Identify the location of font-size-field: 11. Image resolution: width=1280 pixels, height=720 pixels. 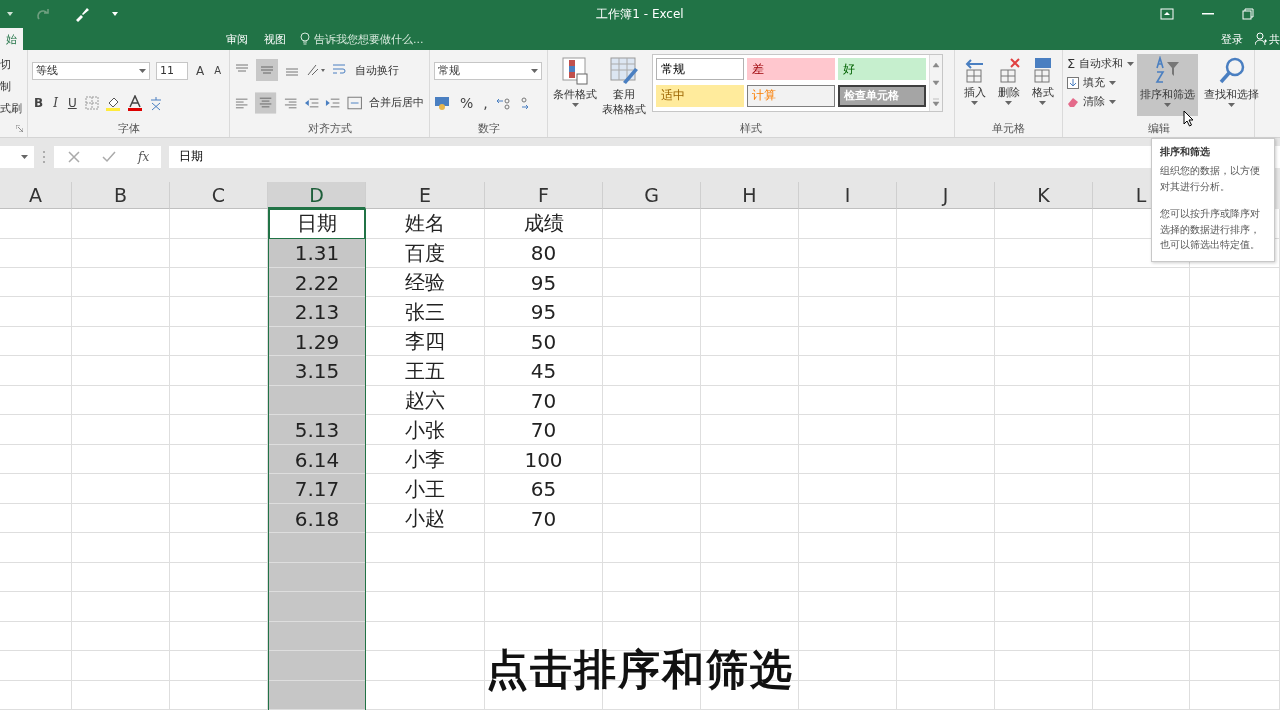
(172, 70).